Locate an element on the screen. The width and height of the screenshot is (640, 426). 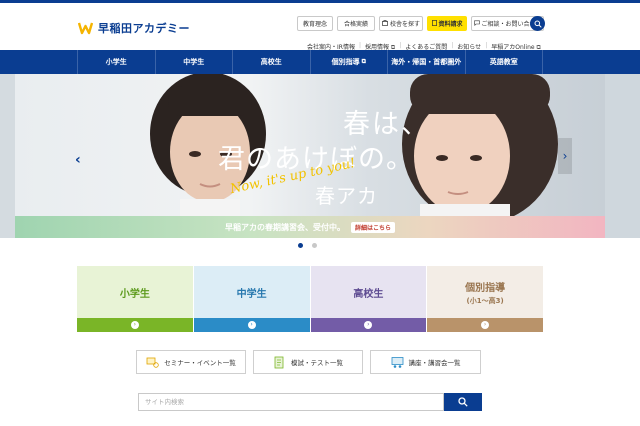
card-title: 中学生 is located at coordinates (251, 294).